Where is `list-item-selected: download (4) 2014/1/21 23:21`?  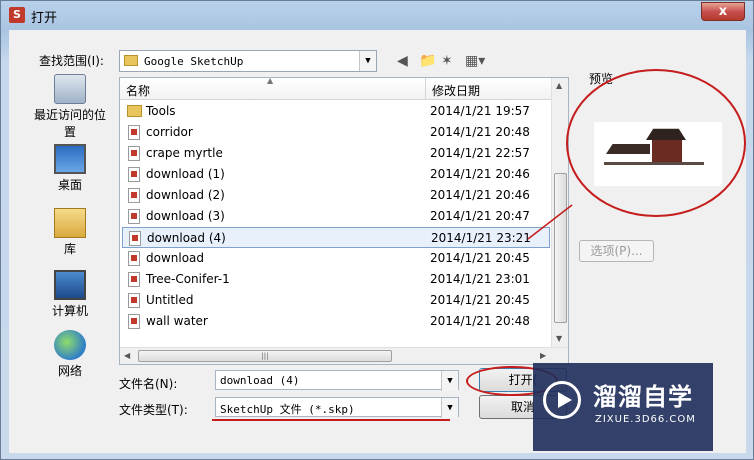
list-item-selected: download (4) 2014/1/21 23:21 is located at coordinates (336, 237).